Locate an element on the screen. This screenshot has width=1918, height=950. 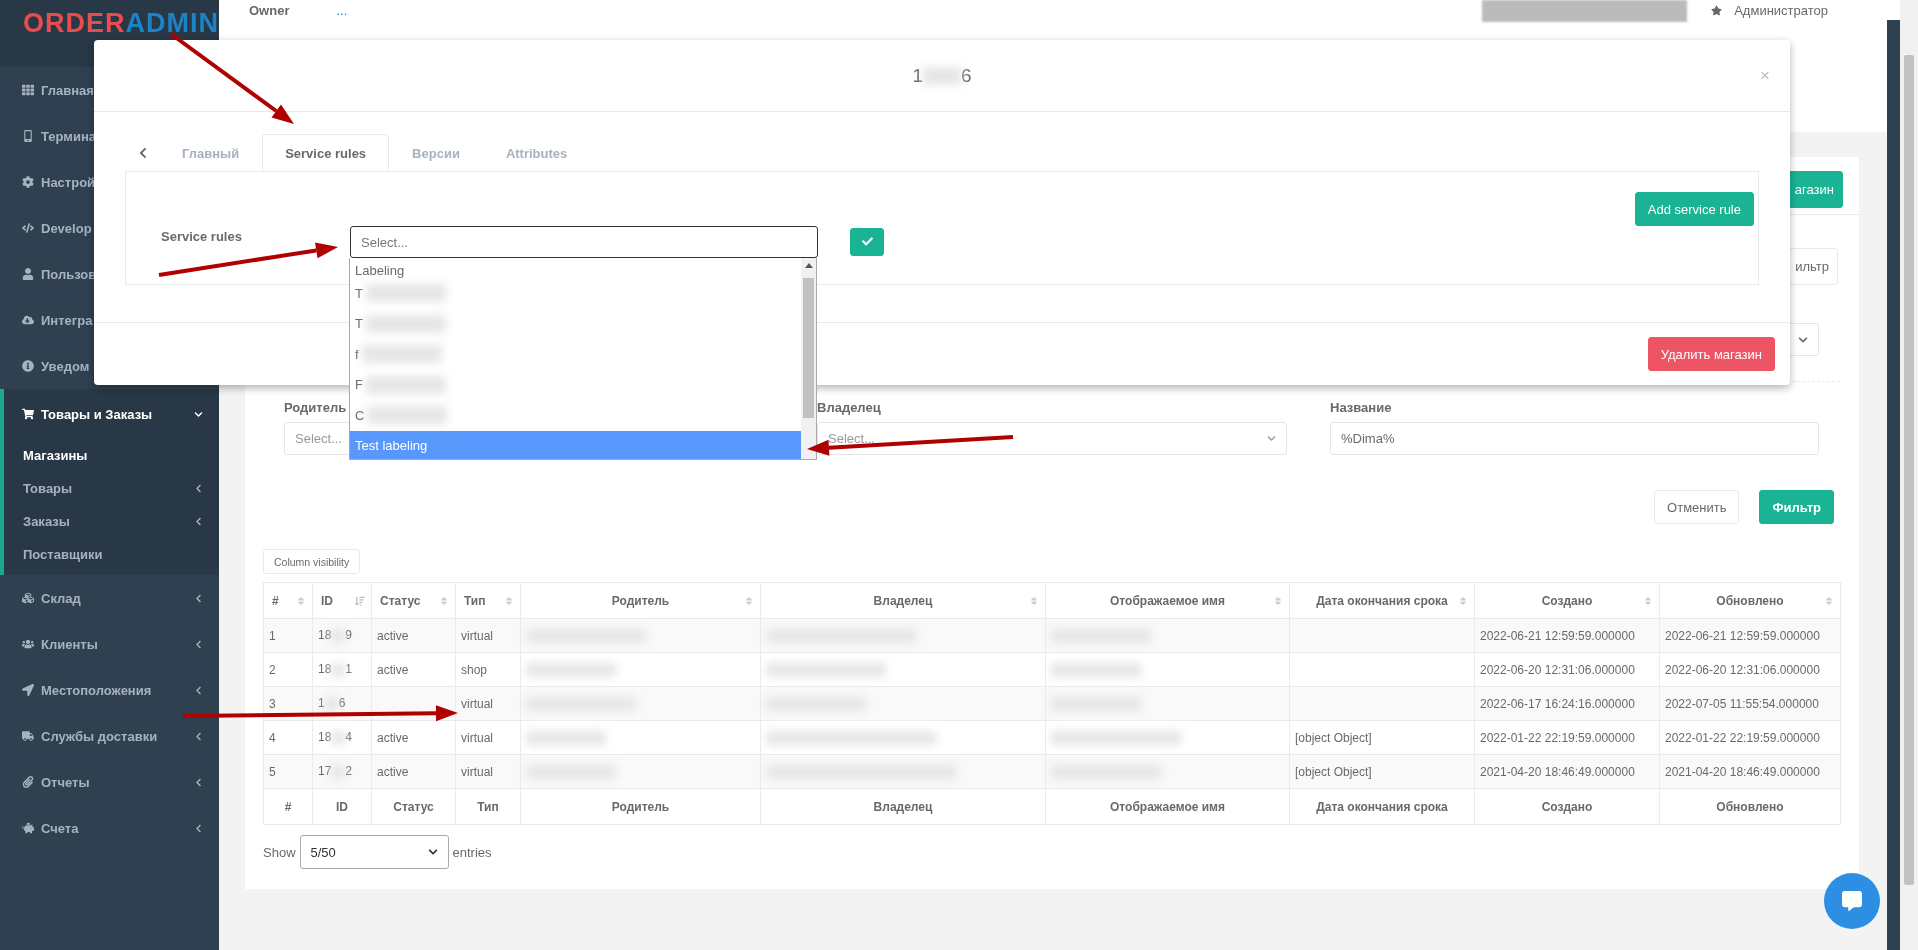
column-footer: Обновлено is located at coordinates (1750, 806).